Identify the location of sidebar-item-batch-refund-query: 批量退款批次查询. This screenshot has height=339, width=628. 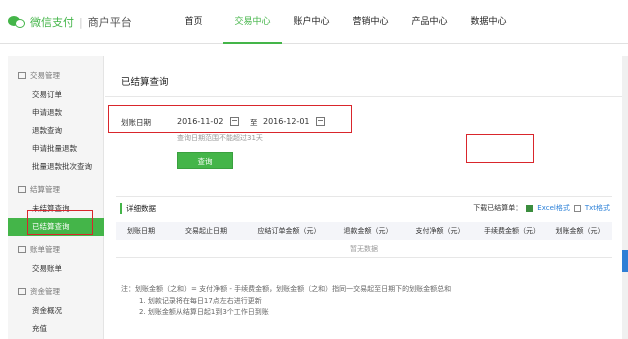
(56, 167).